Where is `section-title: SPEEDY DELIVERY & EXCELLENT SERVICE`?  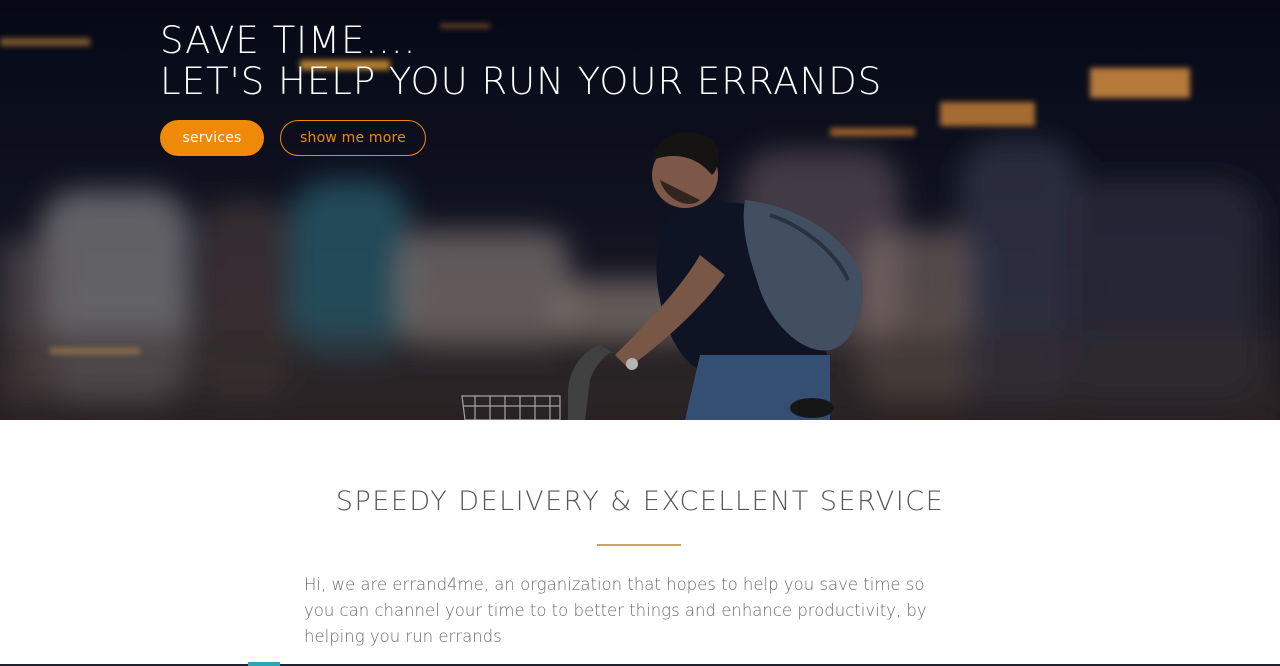 section-title: SPEEDY DELIVERY & EXCELLENT SERVICE is located at coordinates (640, 501).